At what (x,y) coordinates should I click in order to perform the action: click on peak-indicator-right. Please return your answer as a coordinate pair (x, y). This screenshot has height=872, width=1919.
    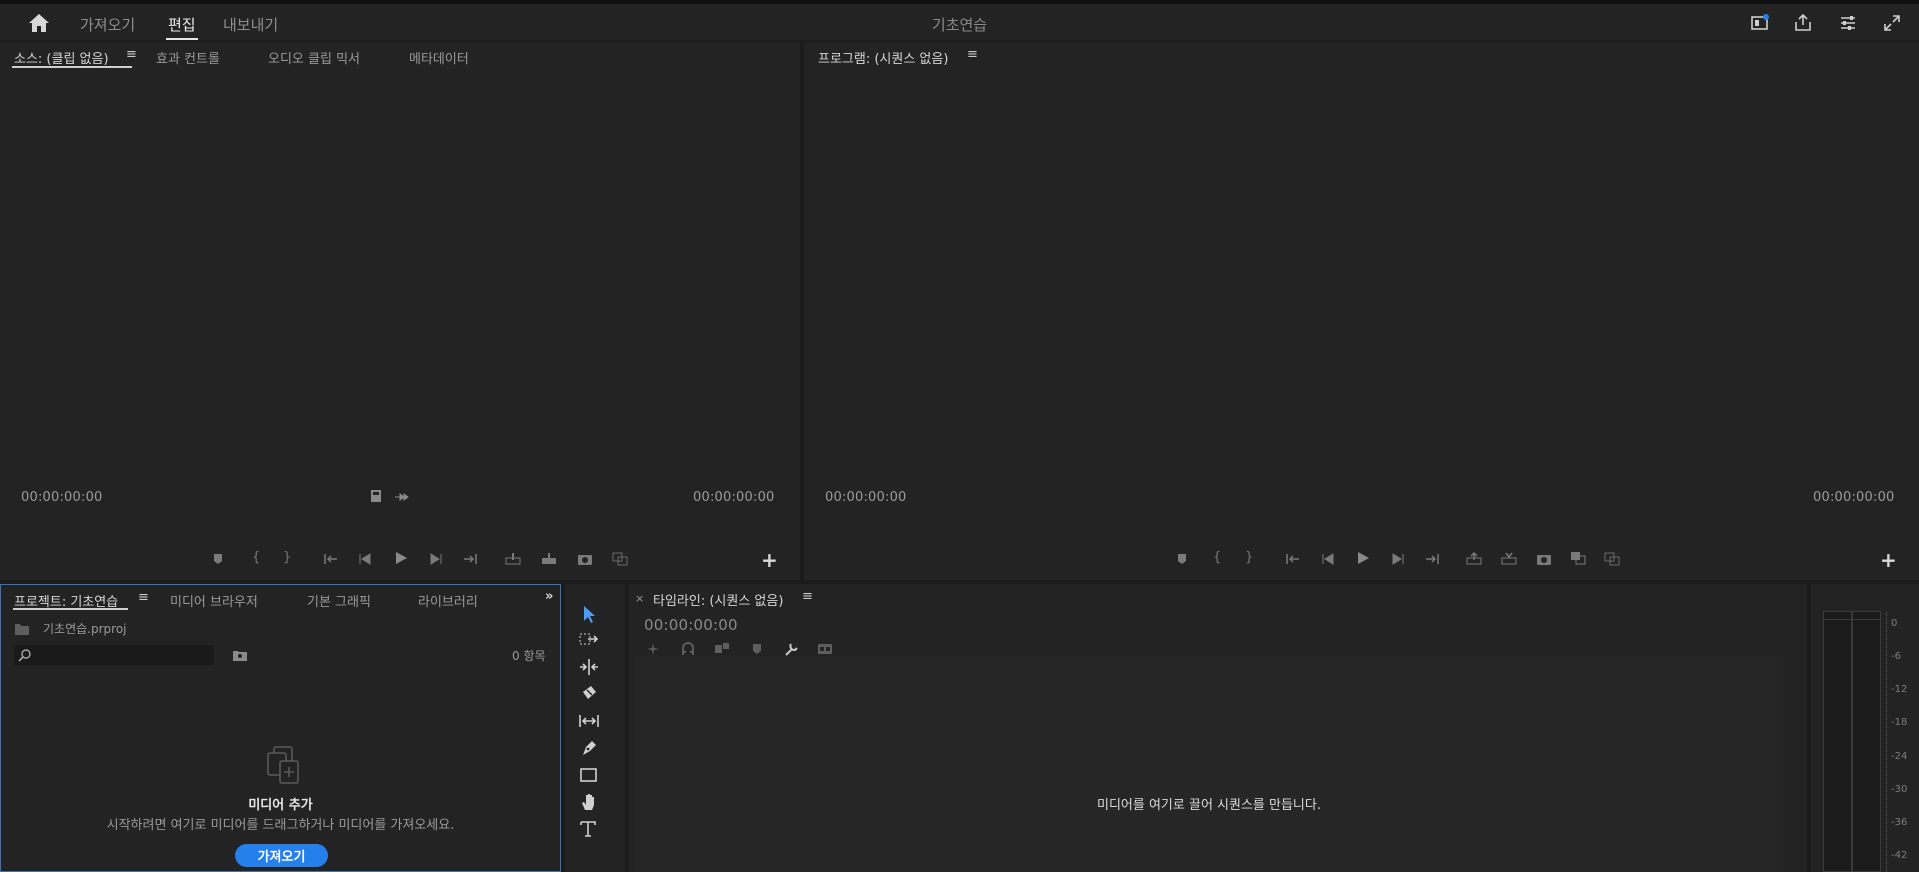
    Looking at the image, I should click on (1866, 616).